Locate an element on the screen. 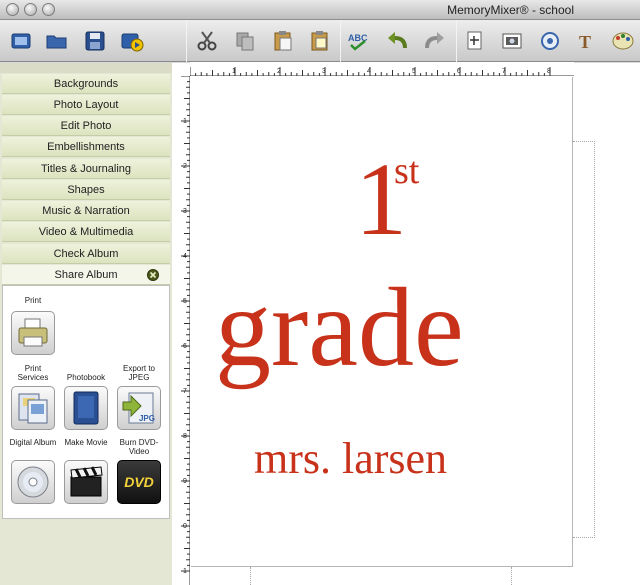 The width and height of the screenshot is (640, 585). vertical-ruler: 1 2 3 4 5 6 7 8 9 0 1 is located at coordinates (182, 330).